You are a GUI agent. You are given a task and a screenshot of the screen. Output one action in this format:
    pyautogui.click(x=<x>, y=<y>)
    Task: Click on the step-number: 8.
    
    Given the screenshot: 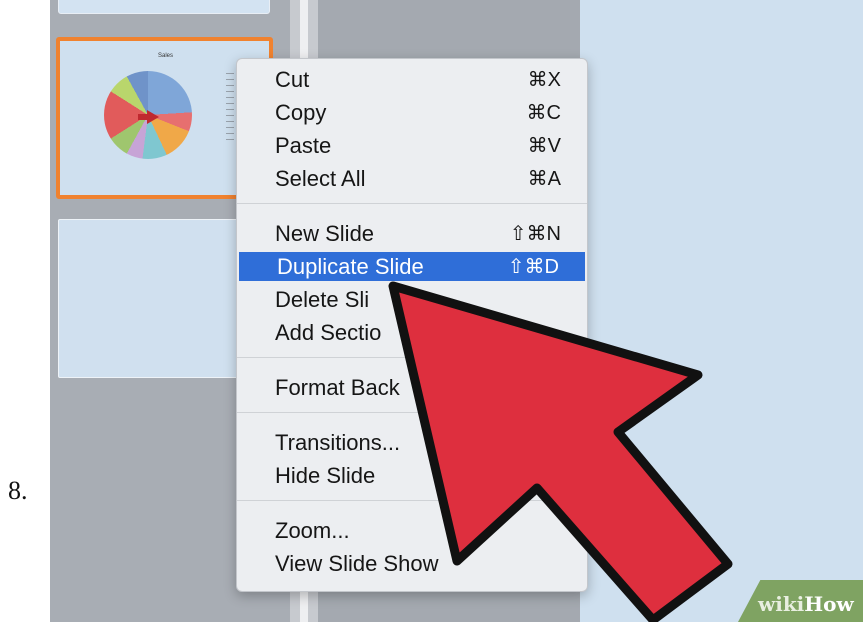 What is the action you would take?
    pyautogui.click(x=18, y=490)
    